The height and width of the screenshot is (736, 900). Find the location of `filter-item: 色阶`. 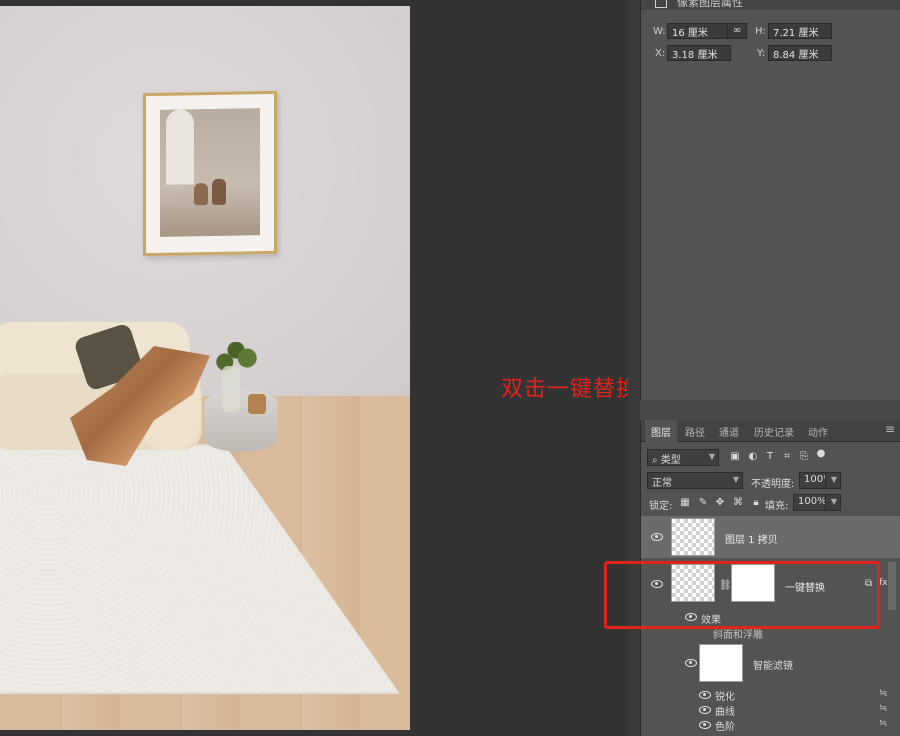

filter-item: 色阶 is located at coordinates (725, 725).